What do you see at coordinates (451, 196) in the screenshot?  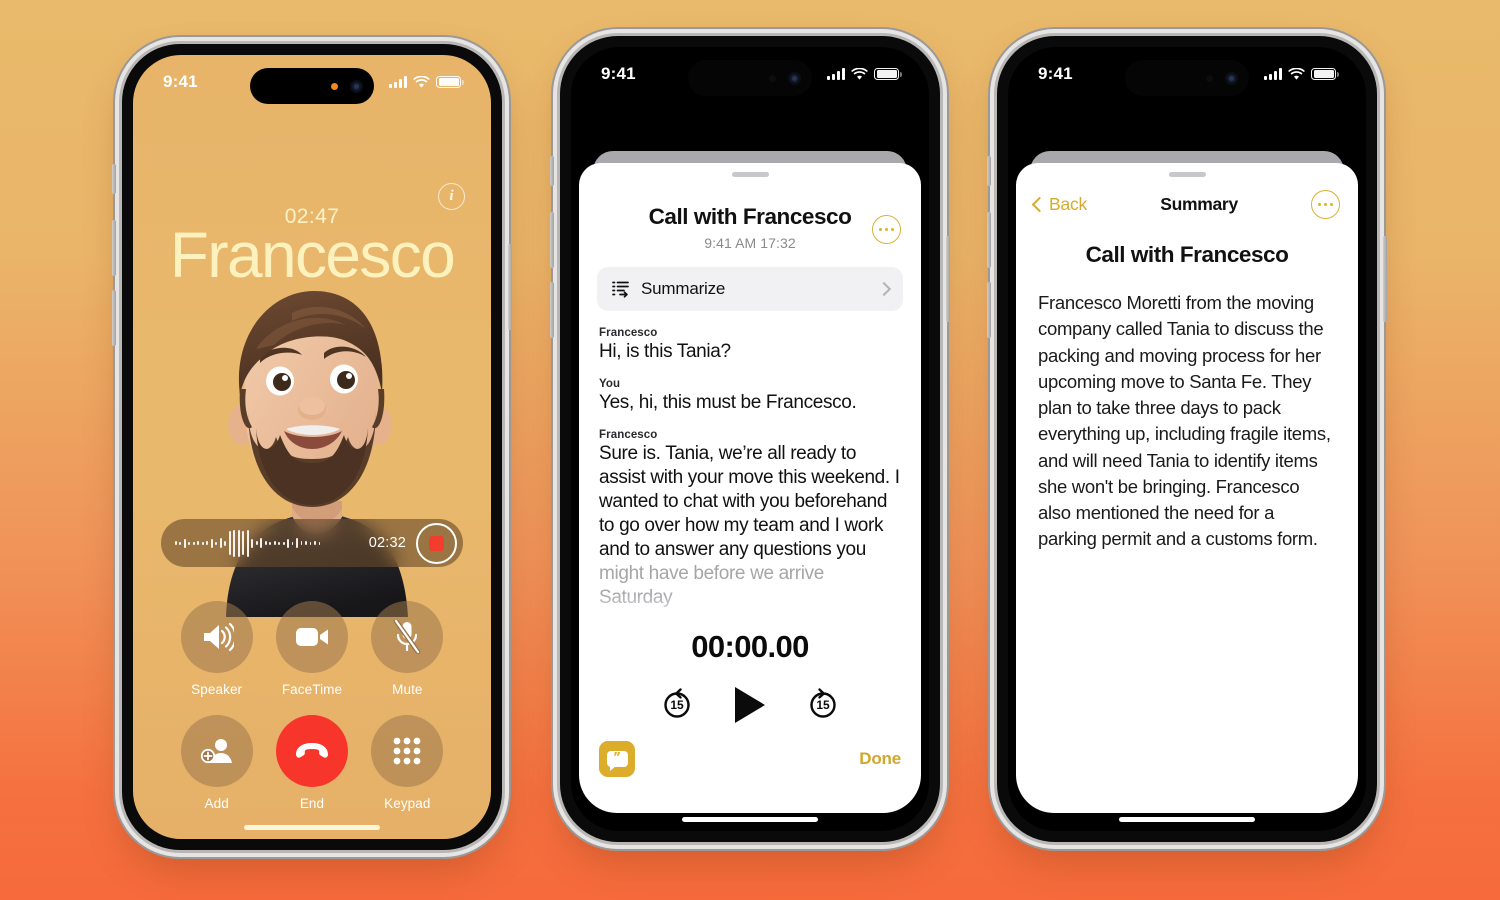 I see `call-info-button: i` at bounding box center [451, 196].